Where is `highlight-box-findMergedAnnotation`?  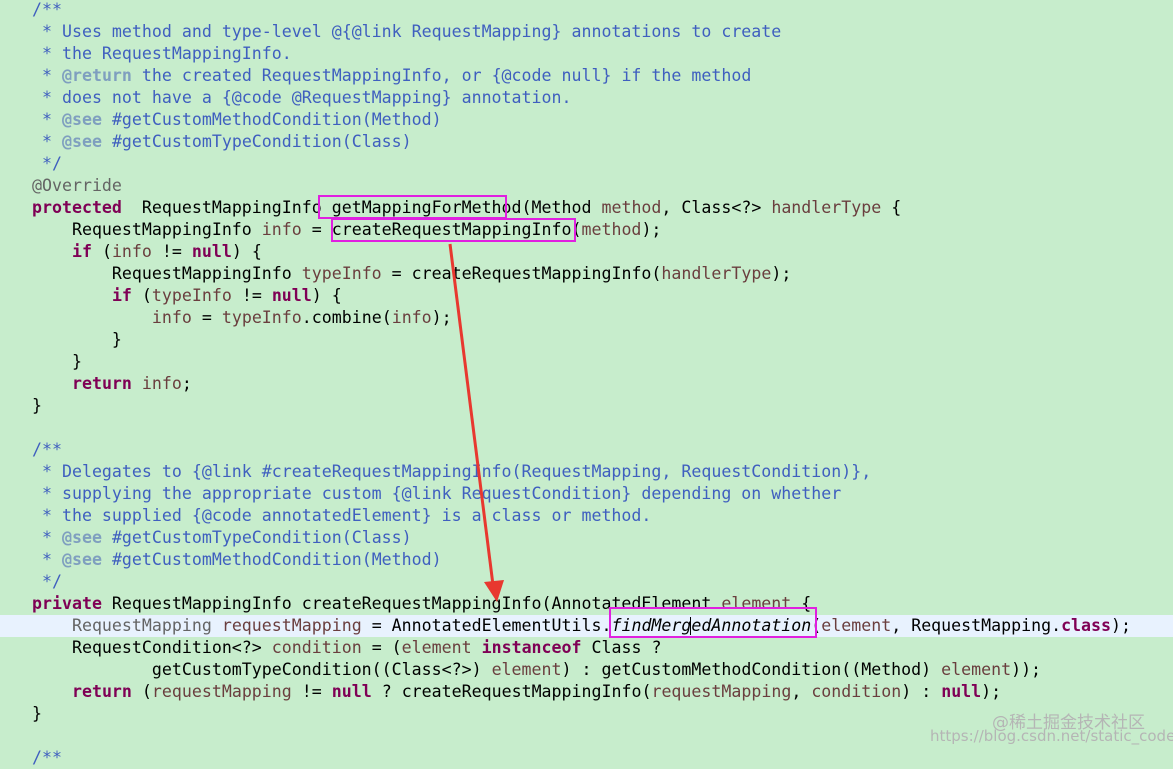
highlight-box-findMergedAnnotation is located at coordinates (713, 622).